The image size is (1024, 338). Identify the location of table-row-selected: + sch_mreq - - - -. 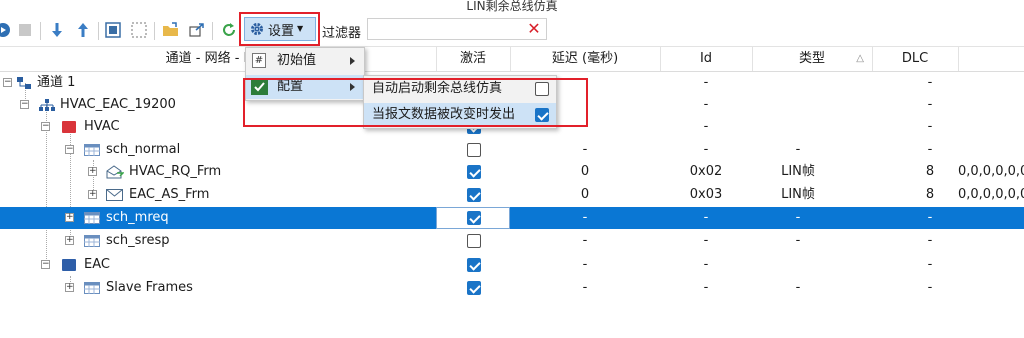
(512, 218).